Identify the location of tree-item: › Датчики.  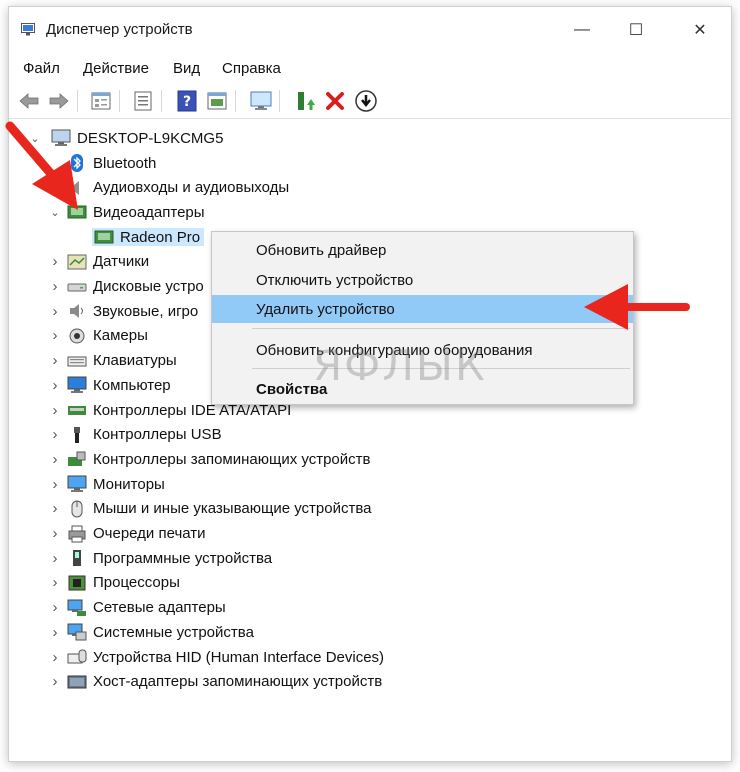
(101, 262).